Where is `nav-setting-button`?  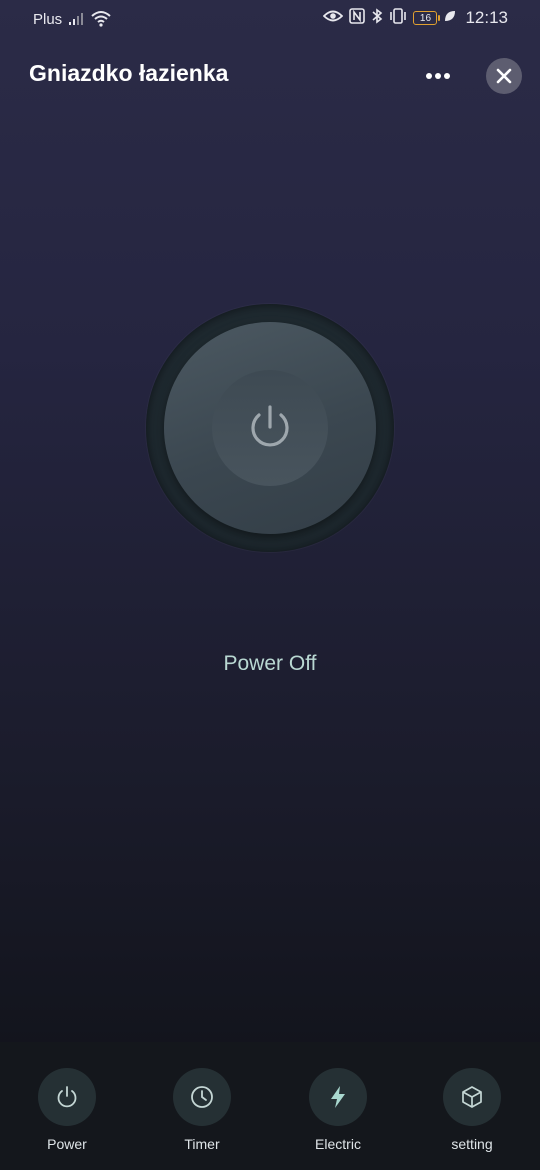 nav-setting-button is located at coordinates (472, 1097).